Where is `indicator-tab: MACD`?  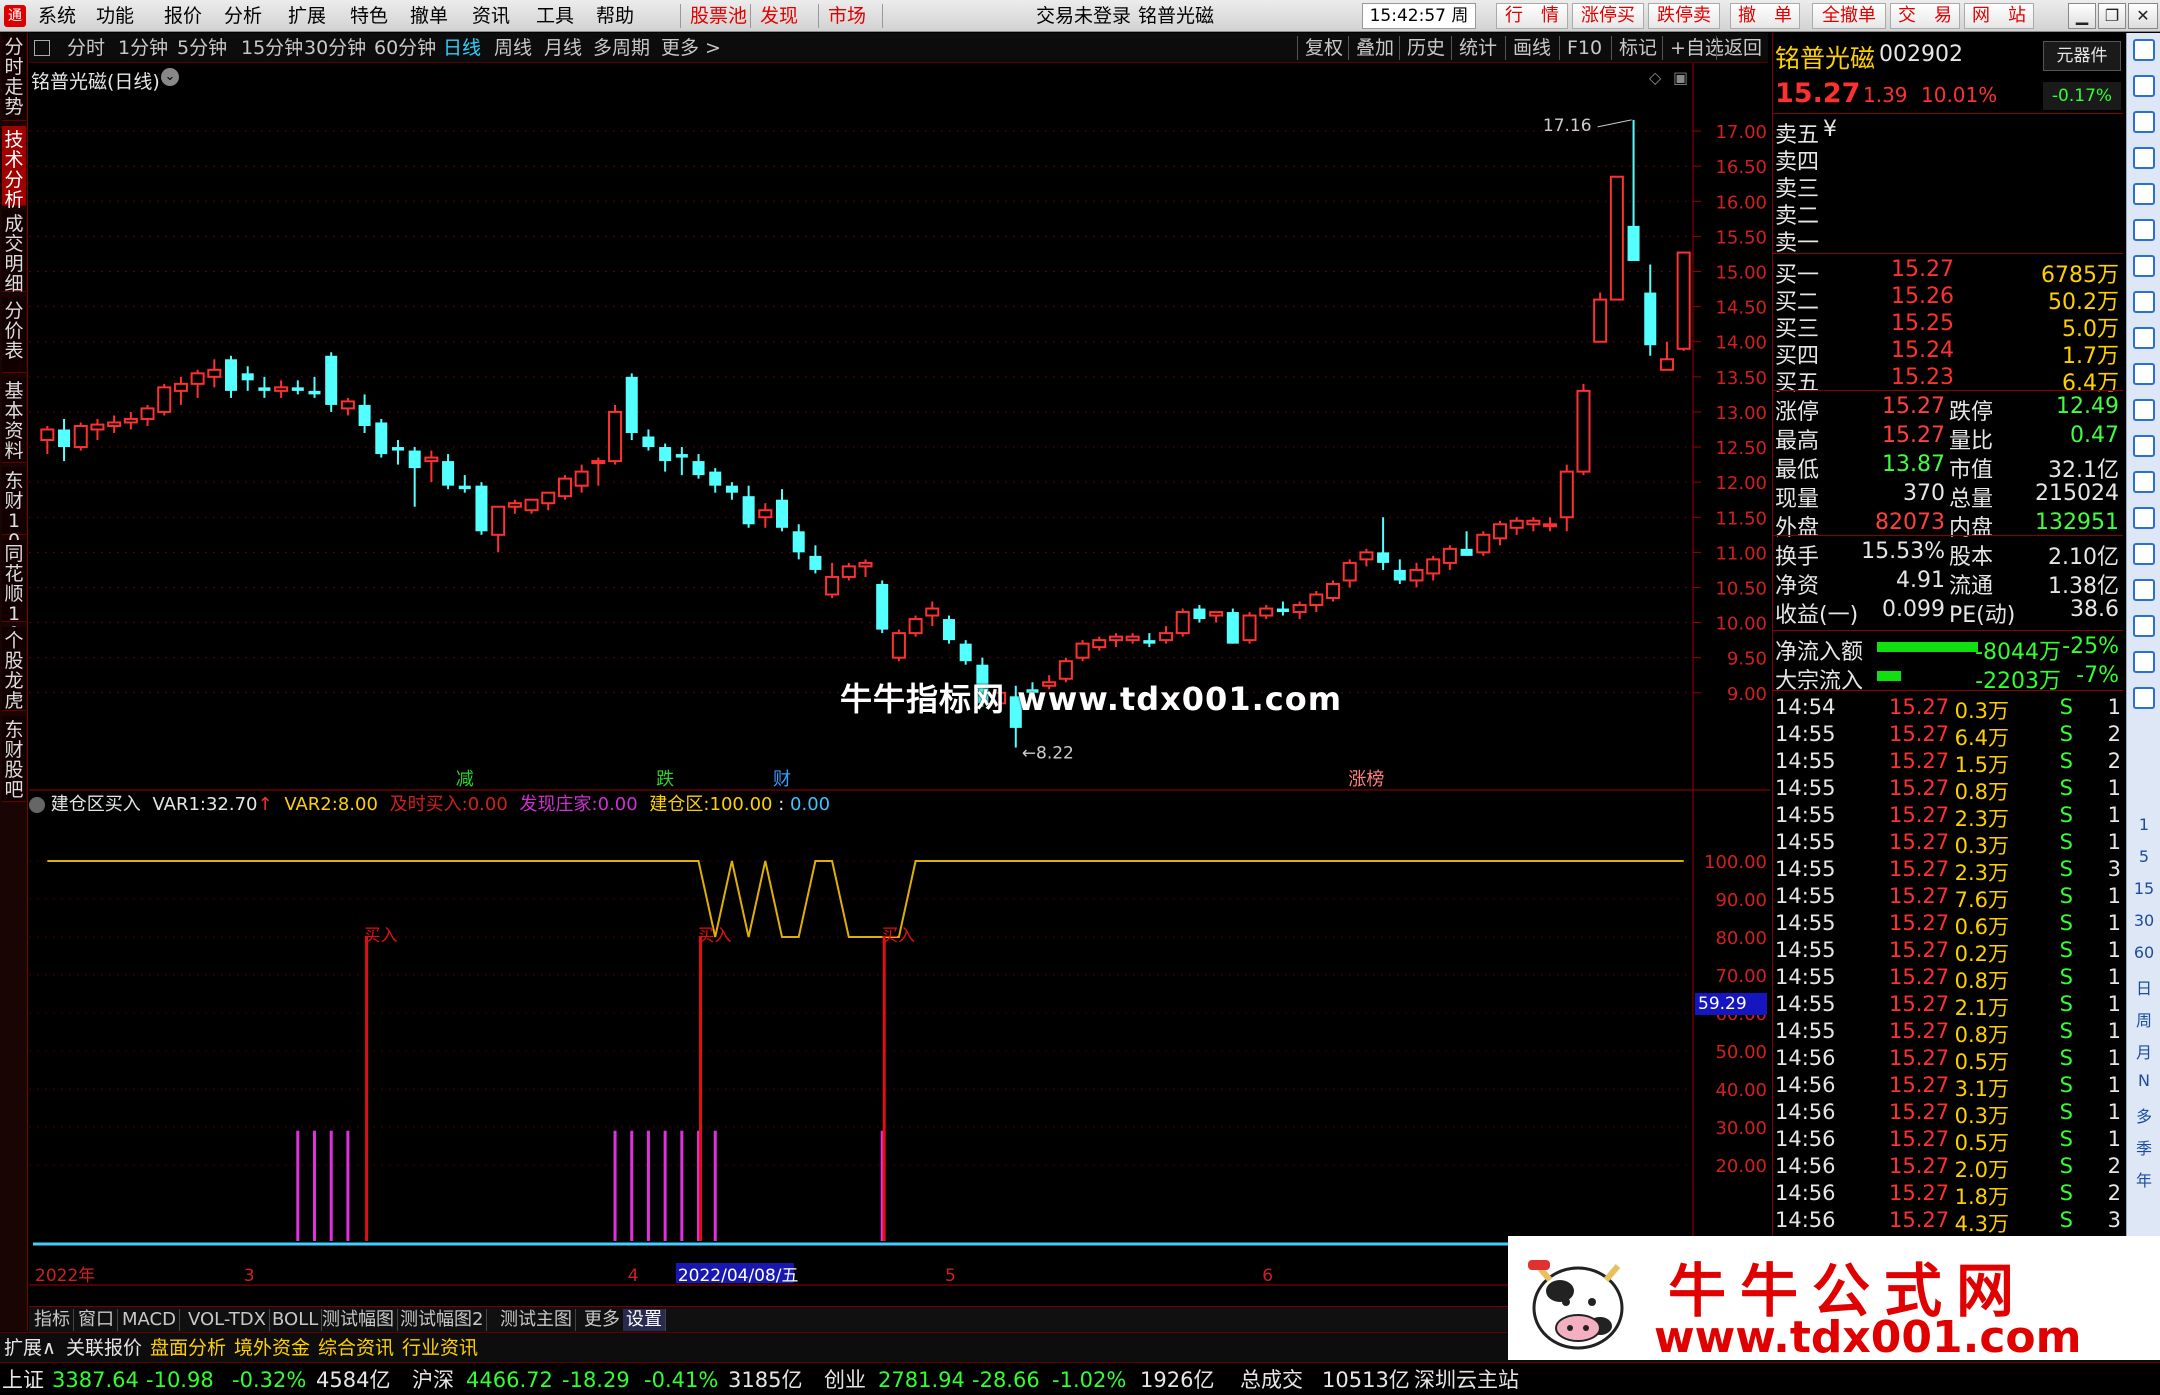
indicator-tab: MACD is located at coordinates (149, 1320).